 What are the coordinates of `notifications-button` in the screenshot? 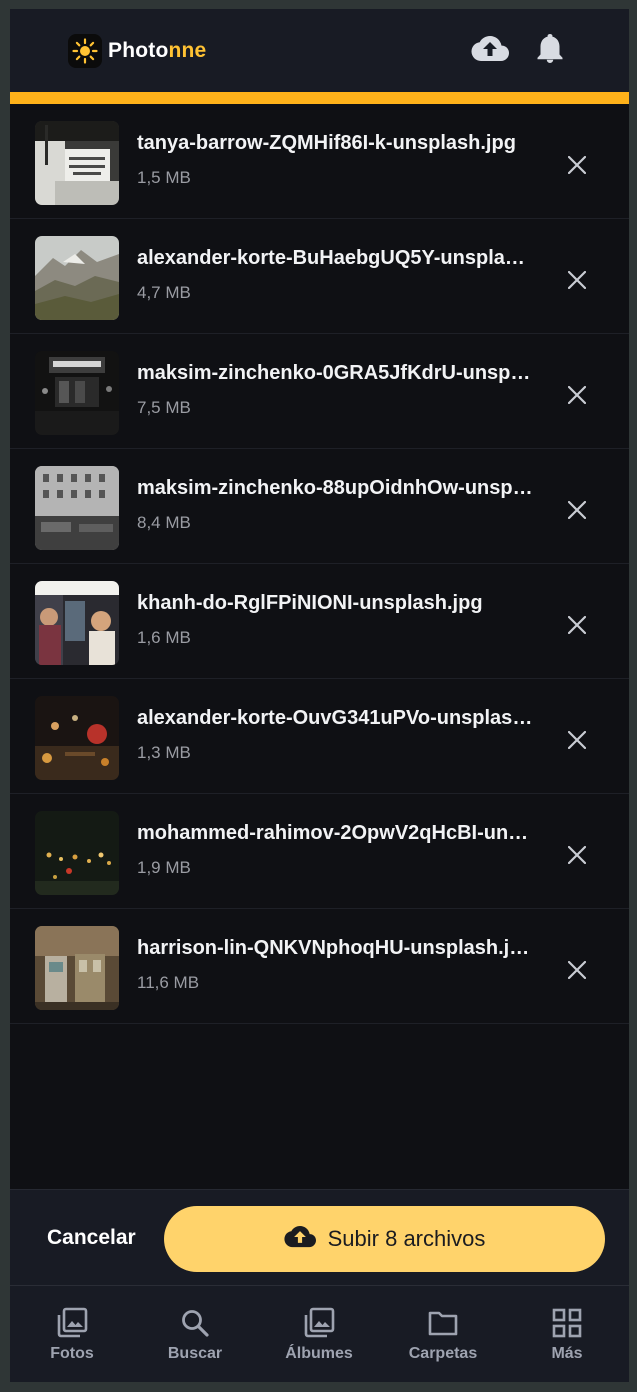 It's located at (550, 51).